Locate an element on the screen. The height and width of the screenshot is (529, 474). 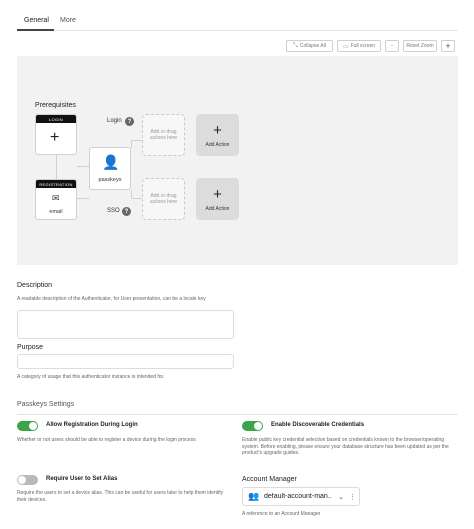
reset-zoom-button: Reset Zoom is located at coordinates (420, 46).